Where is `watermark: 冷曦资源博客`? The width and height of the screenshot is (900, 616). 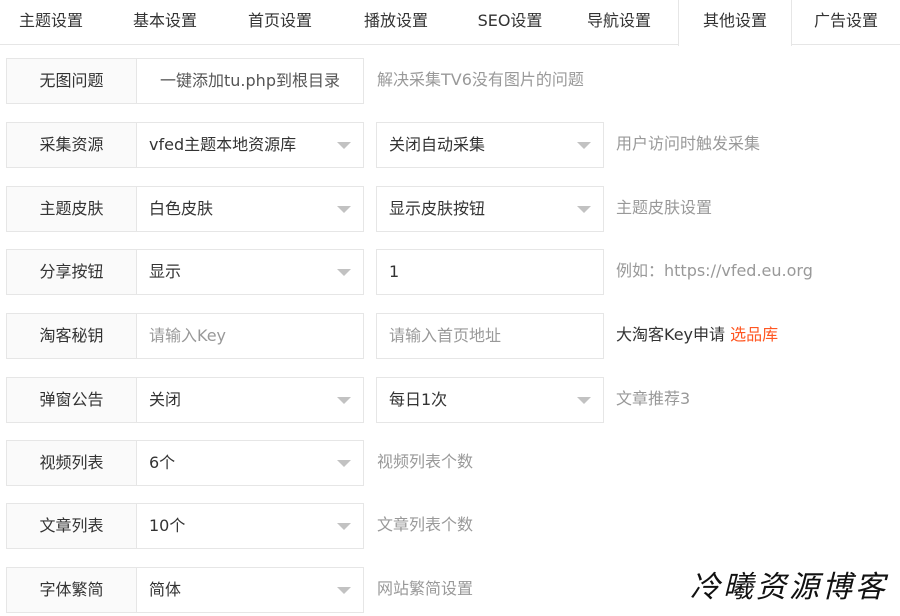 watermark: 冷曦资源博客 is located at coordinates (789, 587).